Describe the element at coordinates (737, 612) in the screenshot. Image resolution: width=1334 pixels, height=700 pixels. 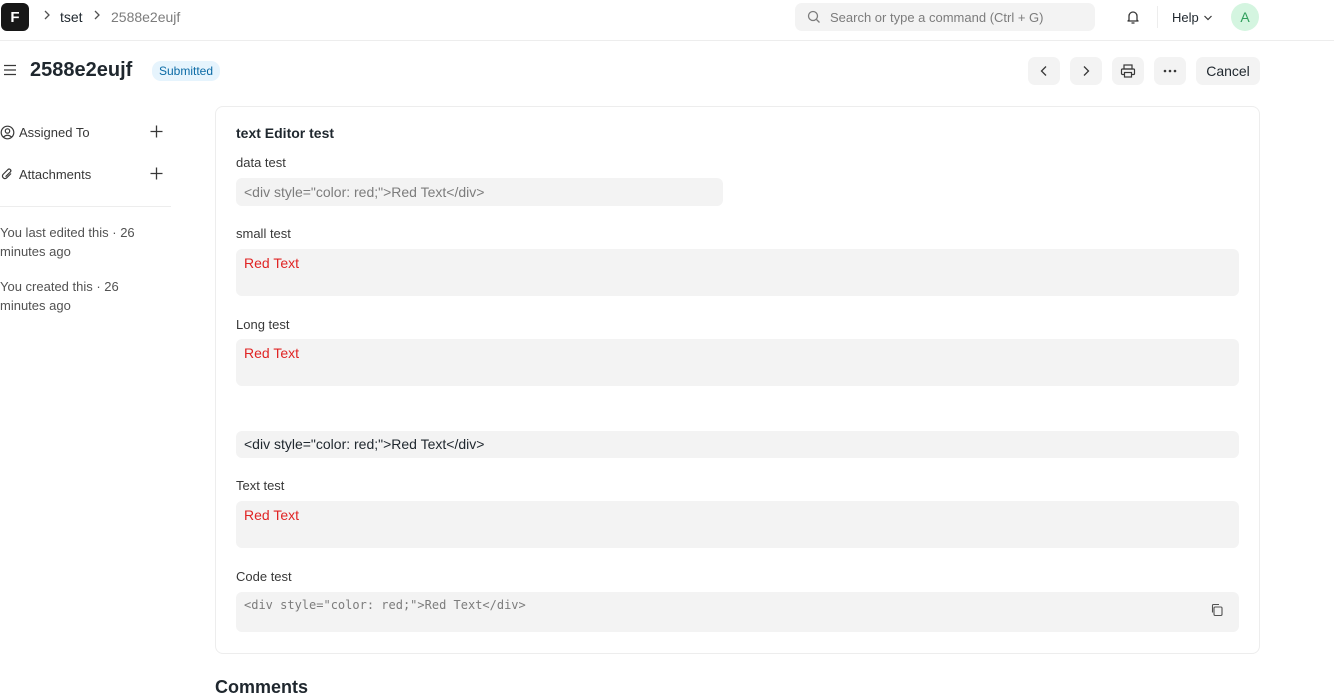
I see `code-test-field: <div style="color: red;">Red Text</div>` at that location.